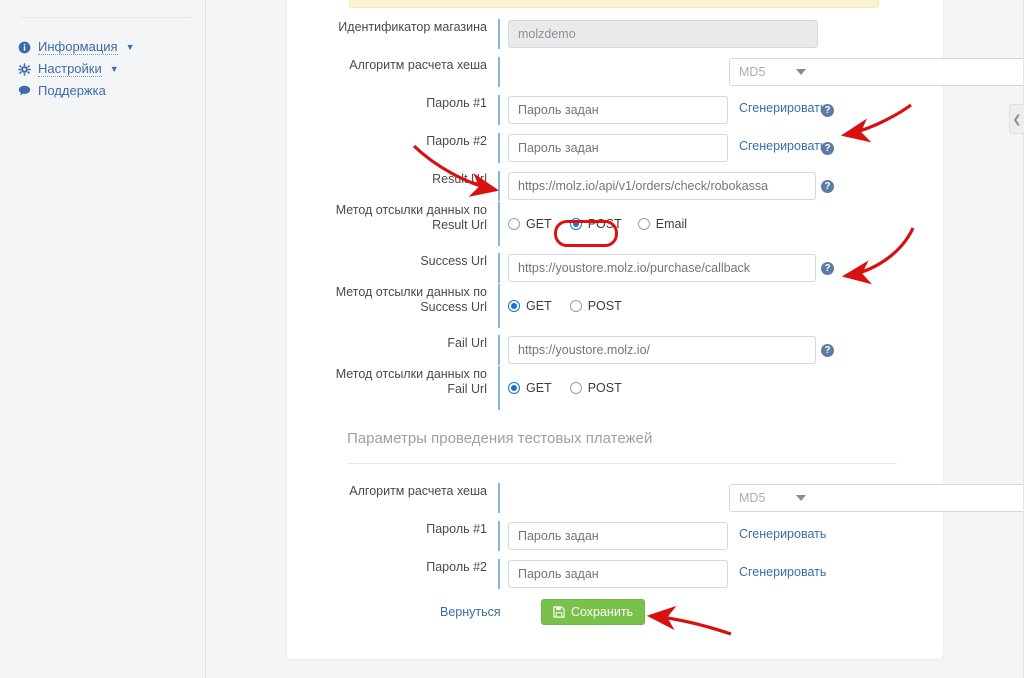  I want to click on generate-password2-link: Сгенерировать, so click(782, 146).